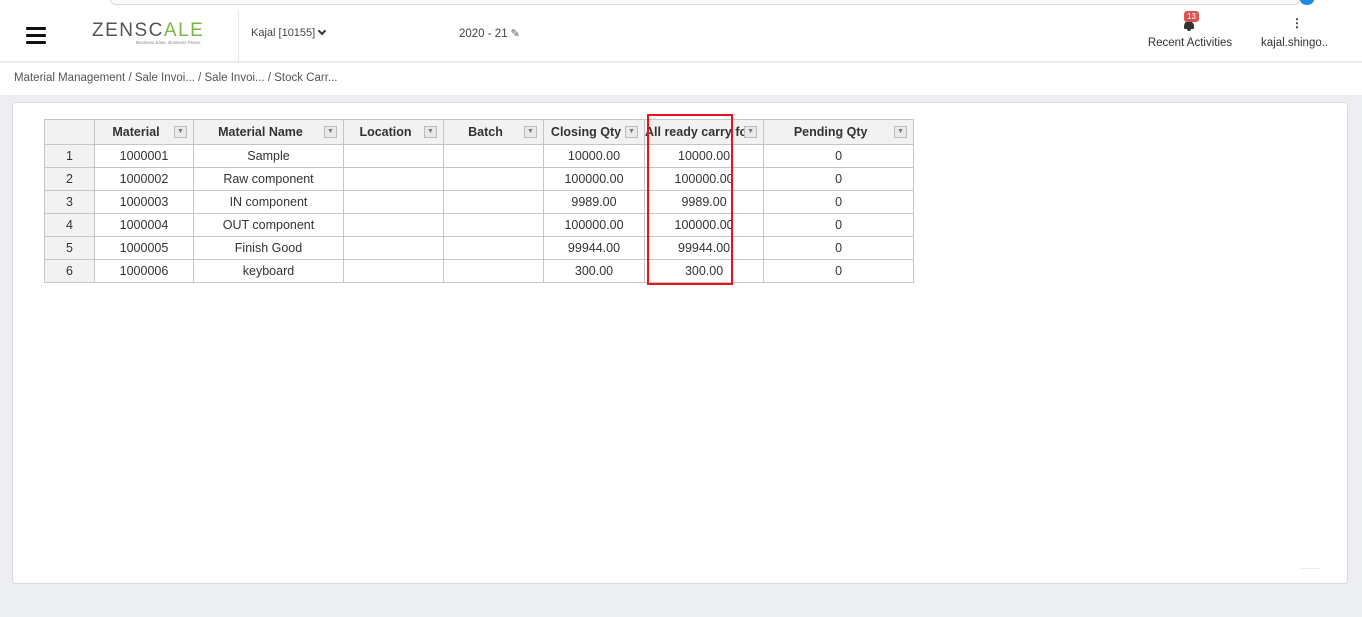 This screenshot has width=1362, height=617. I want to click on cell-closing-qty: 300.00, so click(594, 271).